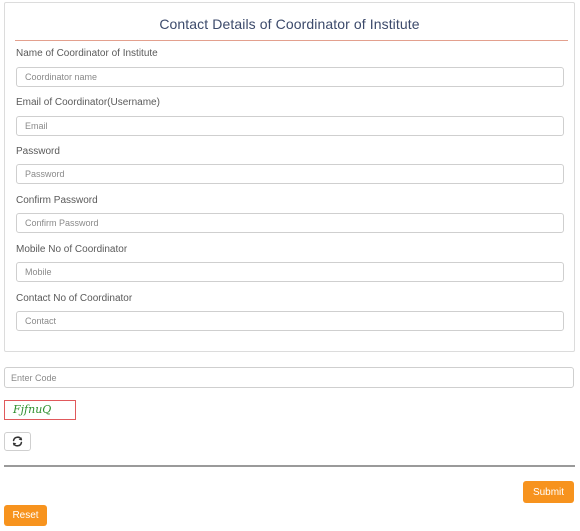 This screenshot has height=531, width=580. What do you see at coordinates (290, 321) in the screenshot?
I see `contact-number-input` at bounding box center [290, 321].